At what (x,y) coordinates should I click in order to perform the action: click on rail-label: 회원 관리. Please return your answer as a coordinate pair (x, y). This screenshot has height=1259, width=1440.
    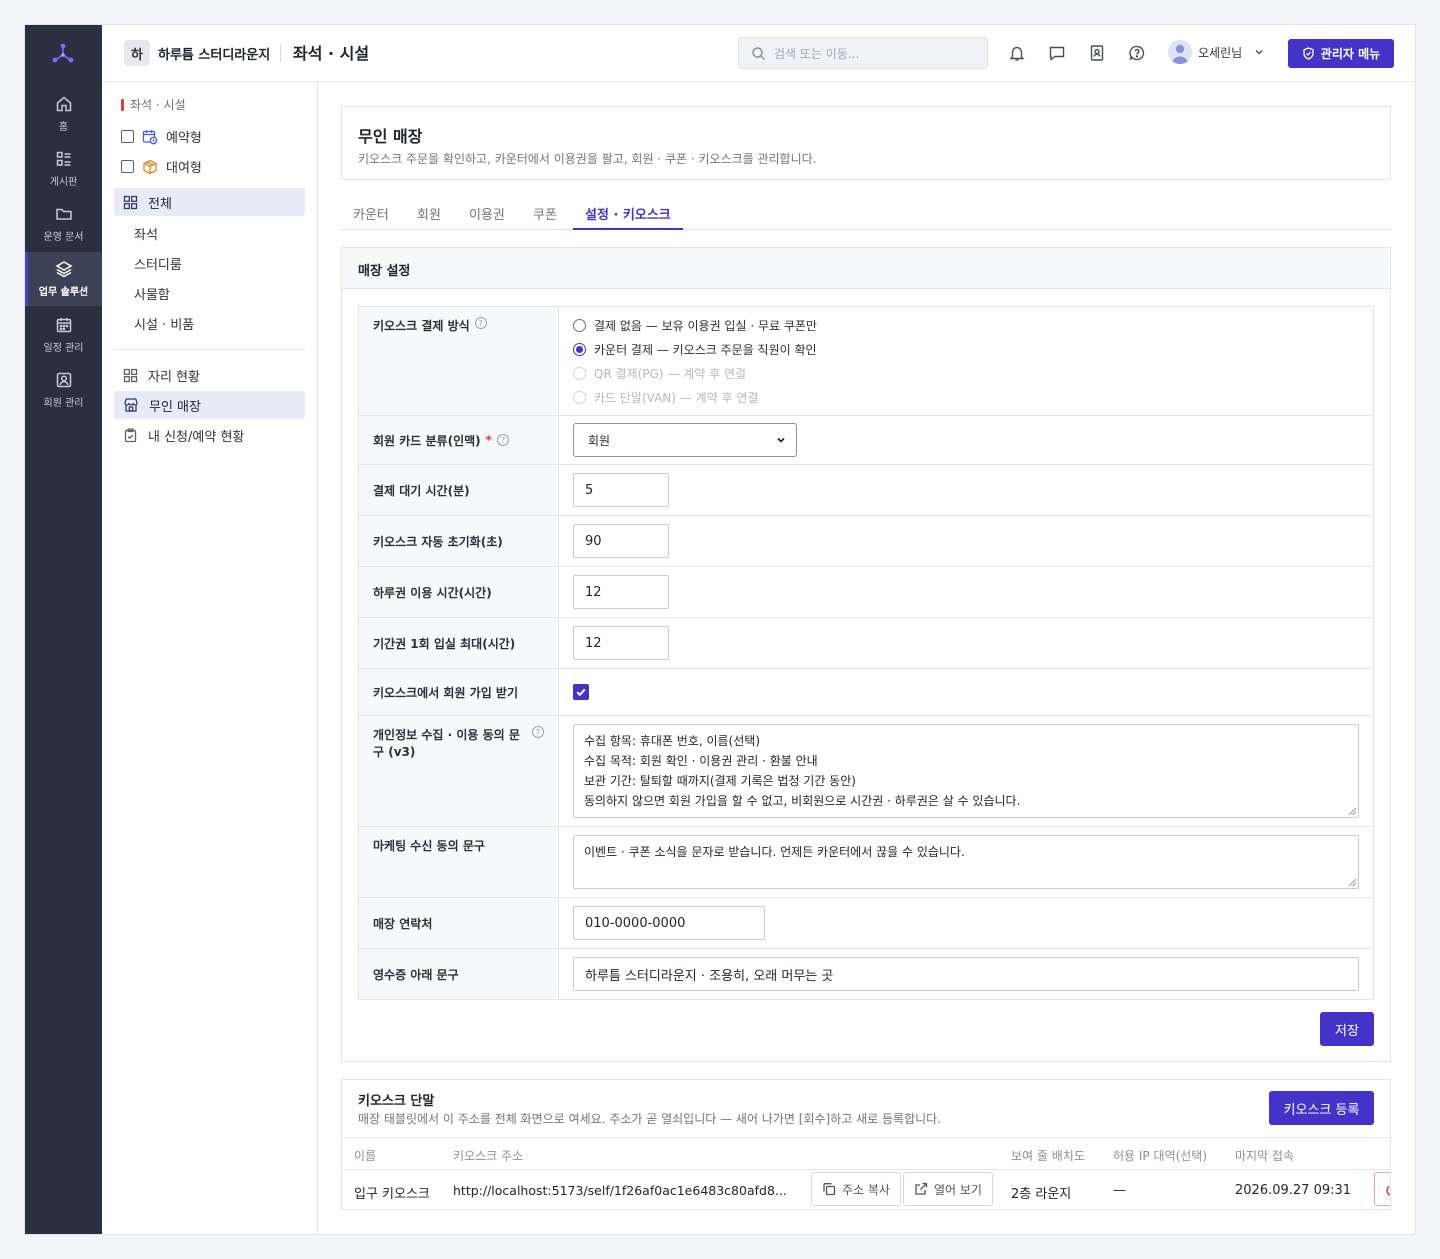
    Looking at the image, I should click on (63, 403).